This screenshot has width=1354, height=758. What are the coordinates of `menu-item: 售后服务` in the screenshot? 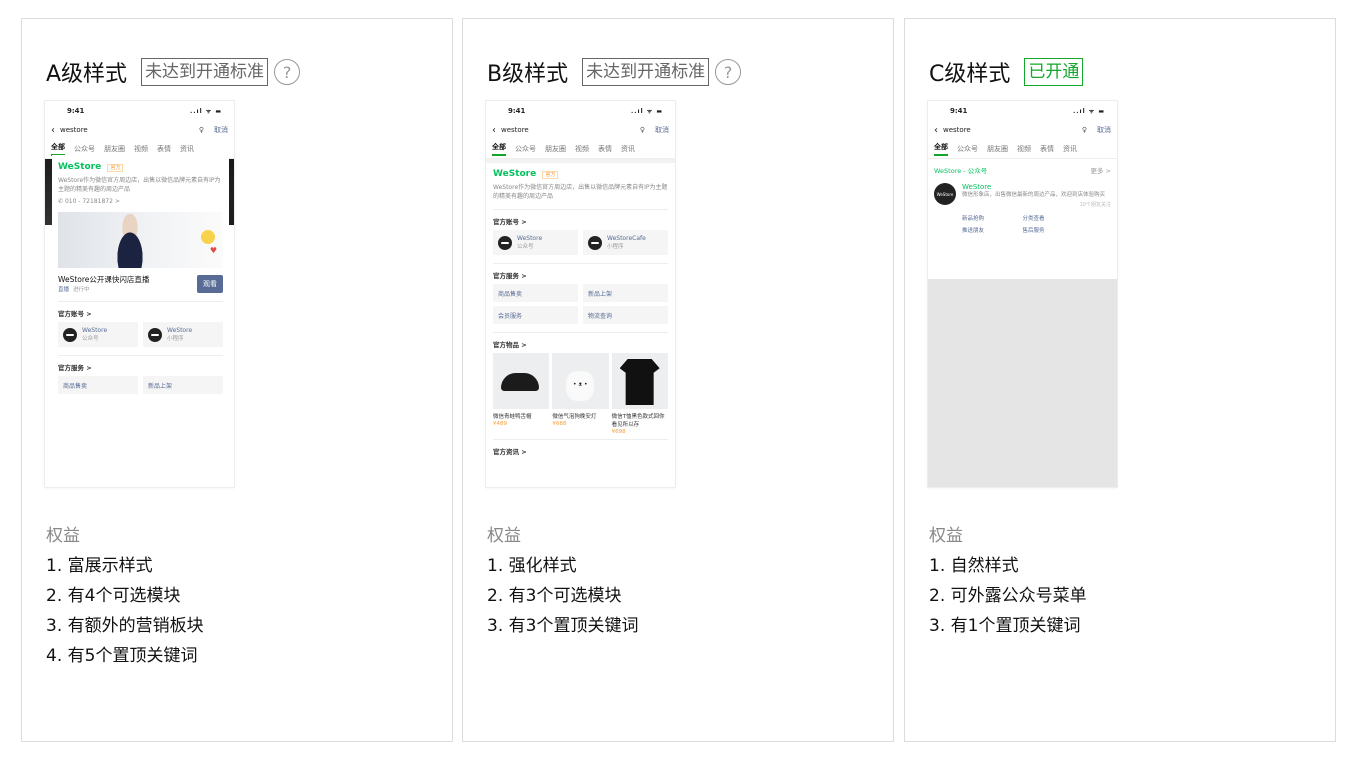 It's located at (1033, 231).